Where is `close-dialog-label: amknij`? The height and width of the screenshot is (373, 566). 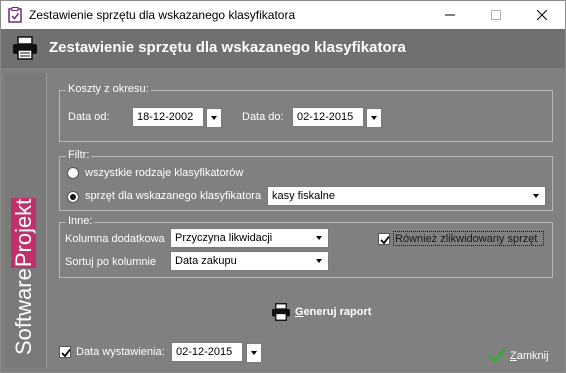 close-dialog-label: amknij is located at coordinates (532, 356).